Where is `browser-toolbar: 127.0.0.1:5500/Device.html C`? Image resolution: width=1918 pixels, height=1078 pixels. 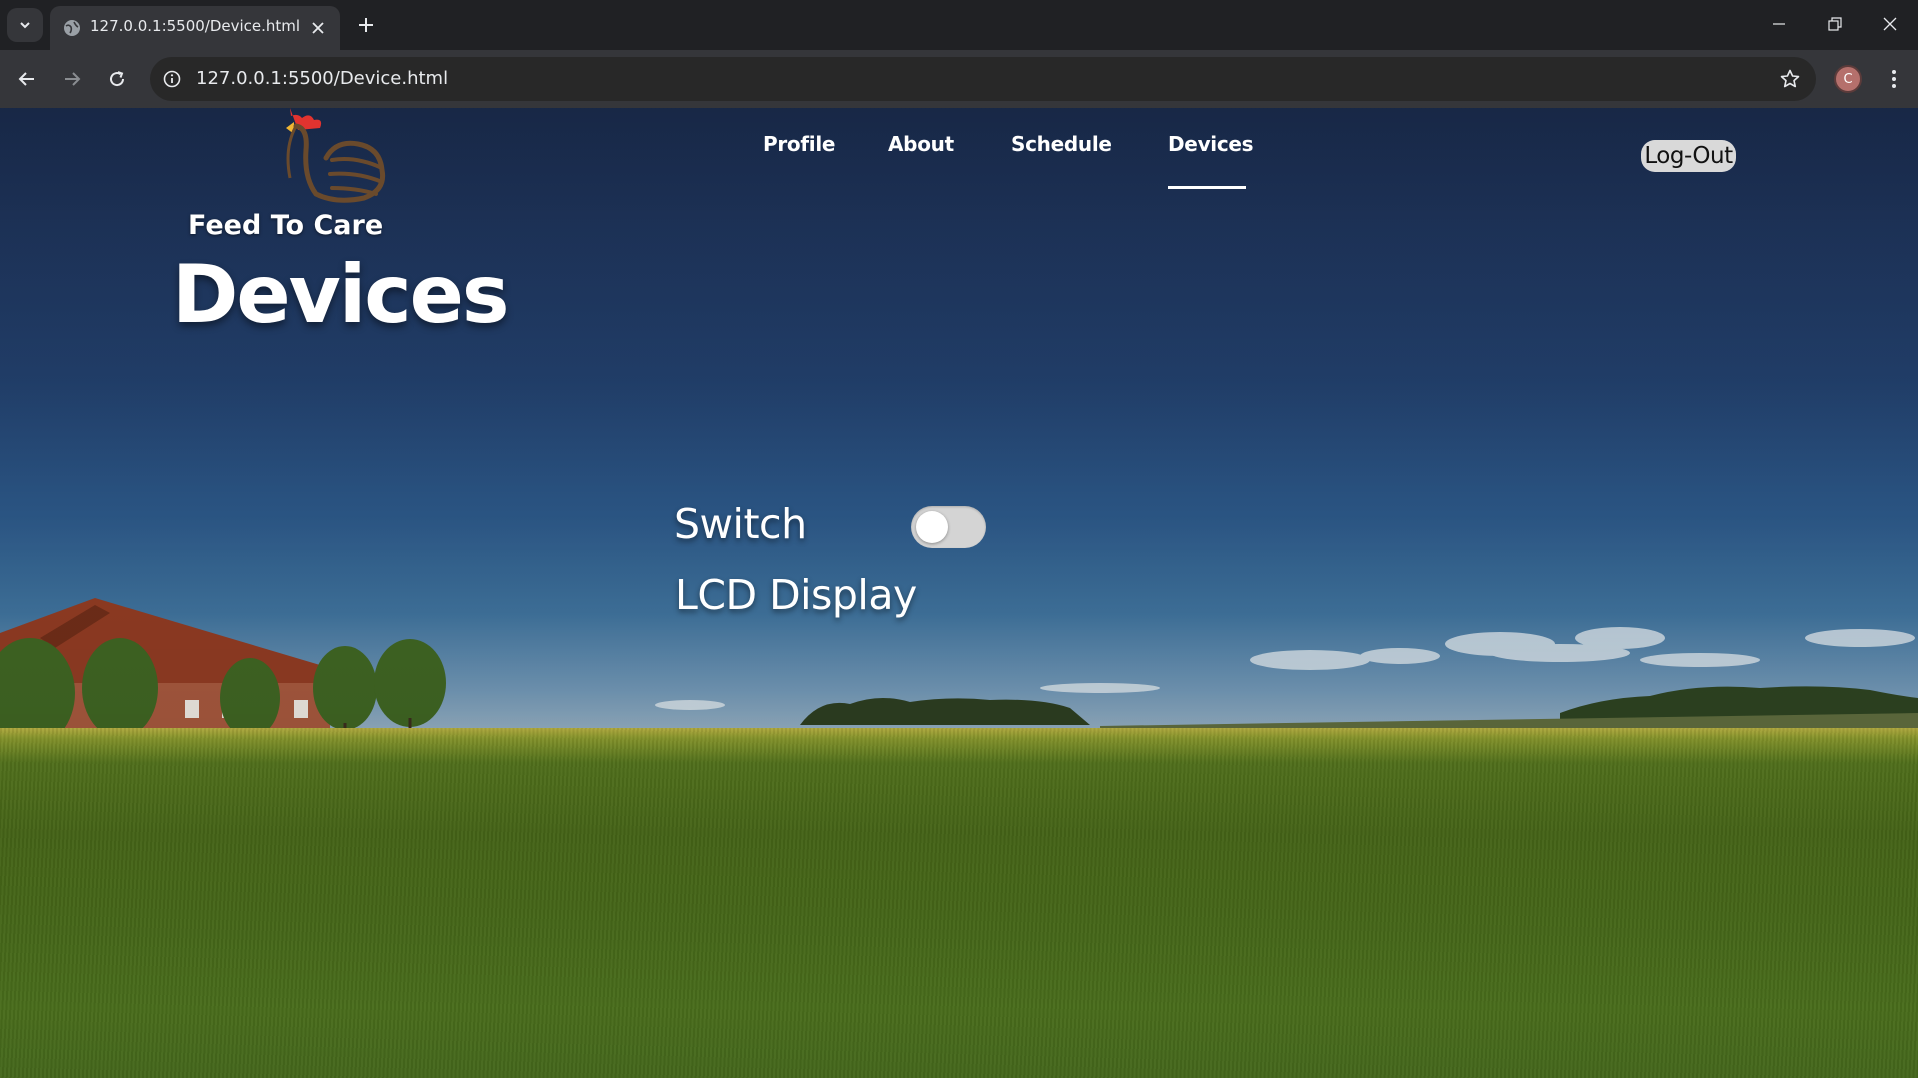 browser-toolbar: 127.0.0.1:5500/Device.html C is located at coordinates (959, 79).